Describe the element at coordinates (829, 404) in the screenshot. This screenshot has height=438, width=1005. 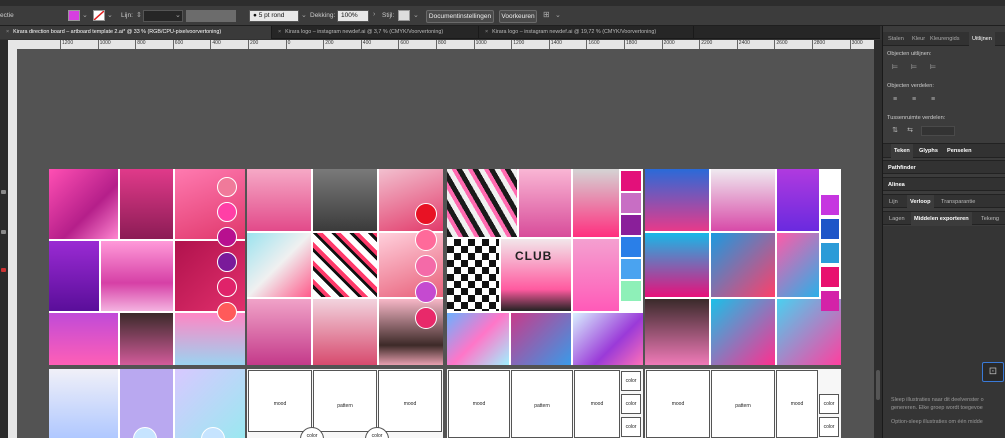
I see `color-placeholder: color` at that location.